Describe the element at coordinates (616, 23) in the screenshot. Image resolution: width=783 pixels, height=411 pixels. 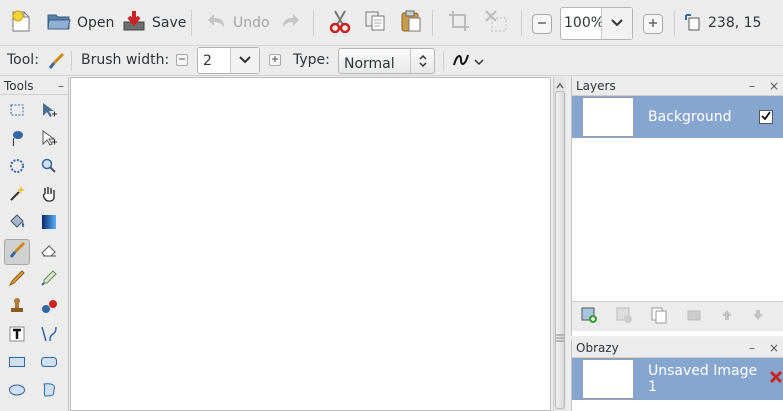
I see `zoom-dropdown-button` at that location.